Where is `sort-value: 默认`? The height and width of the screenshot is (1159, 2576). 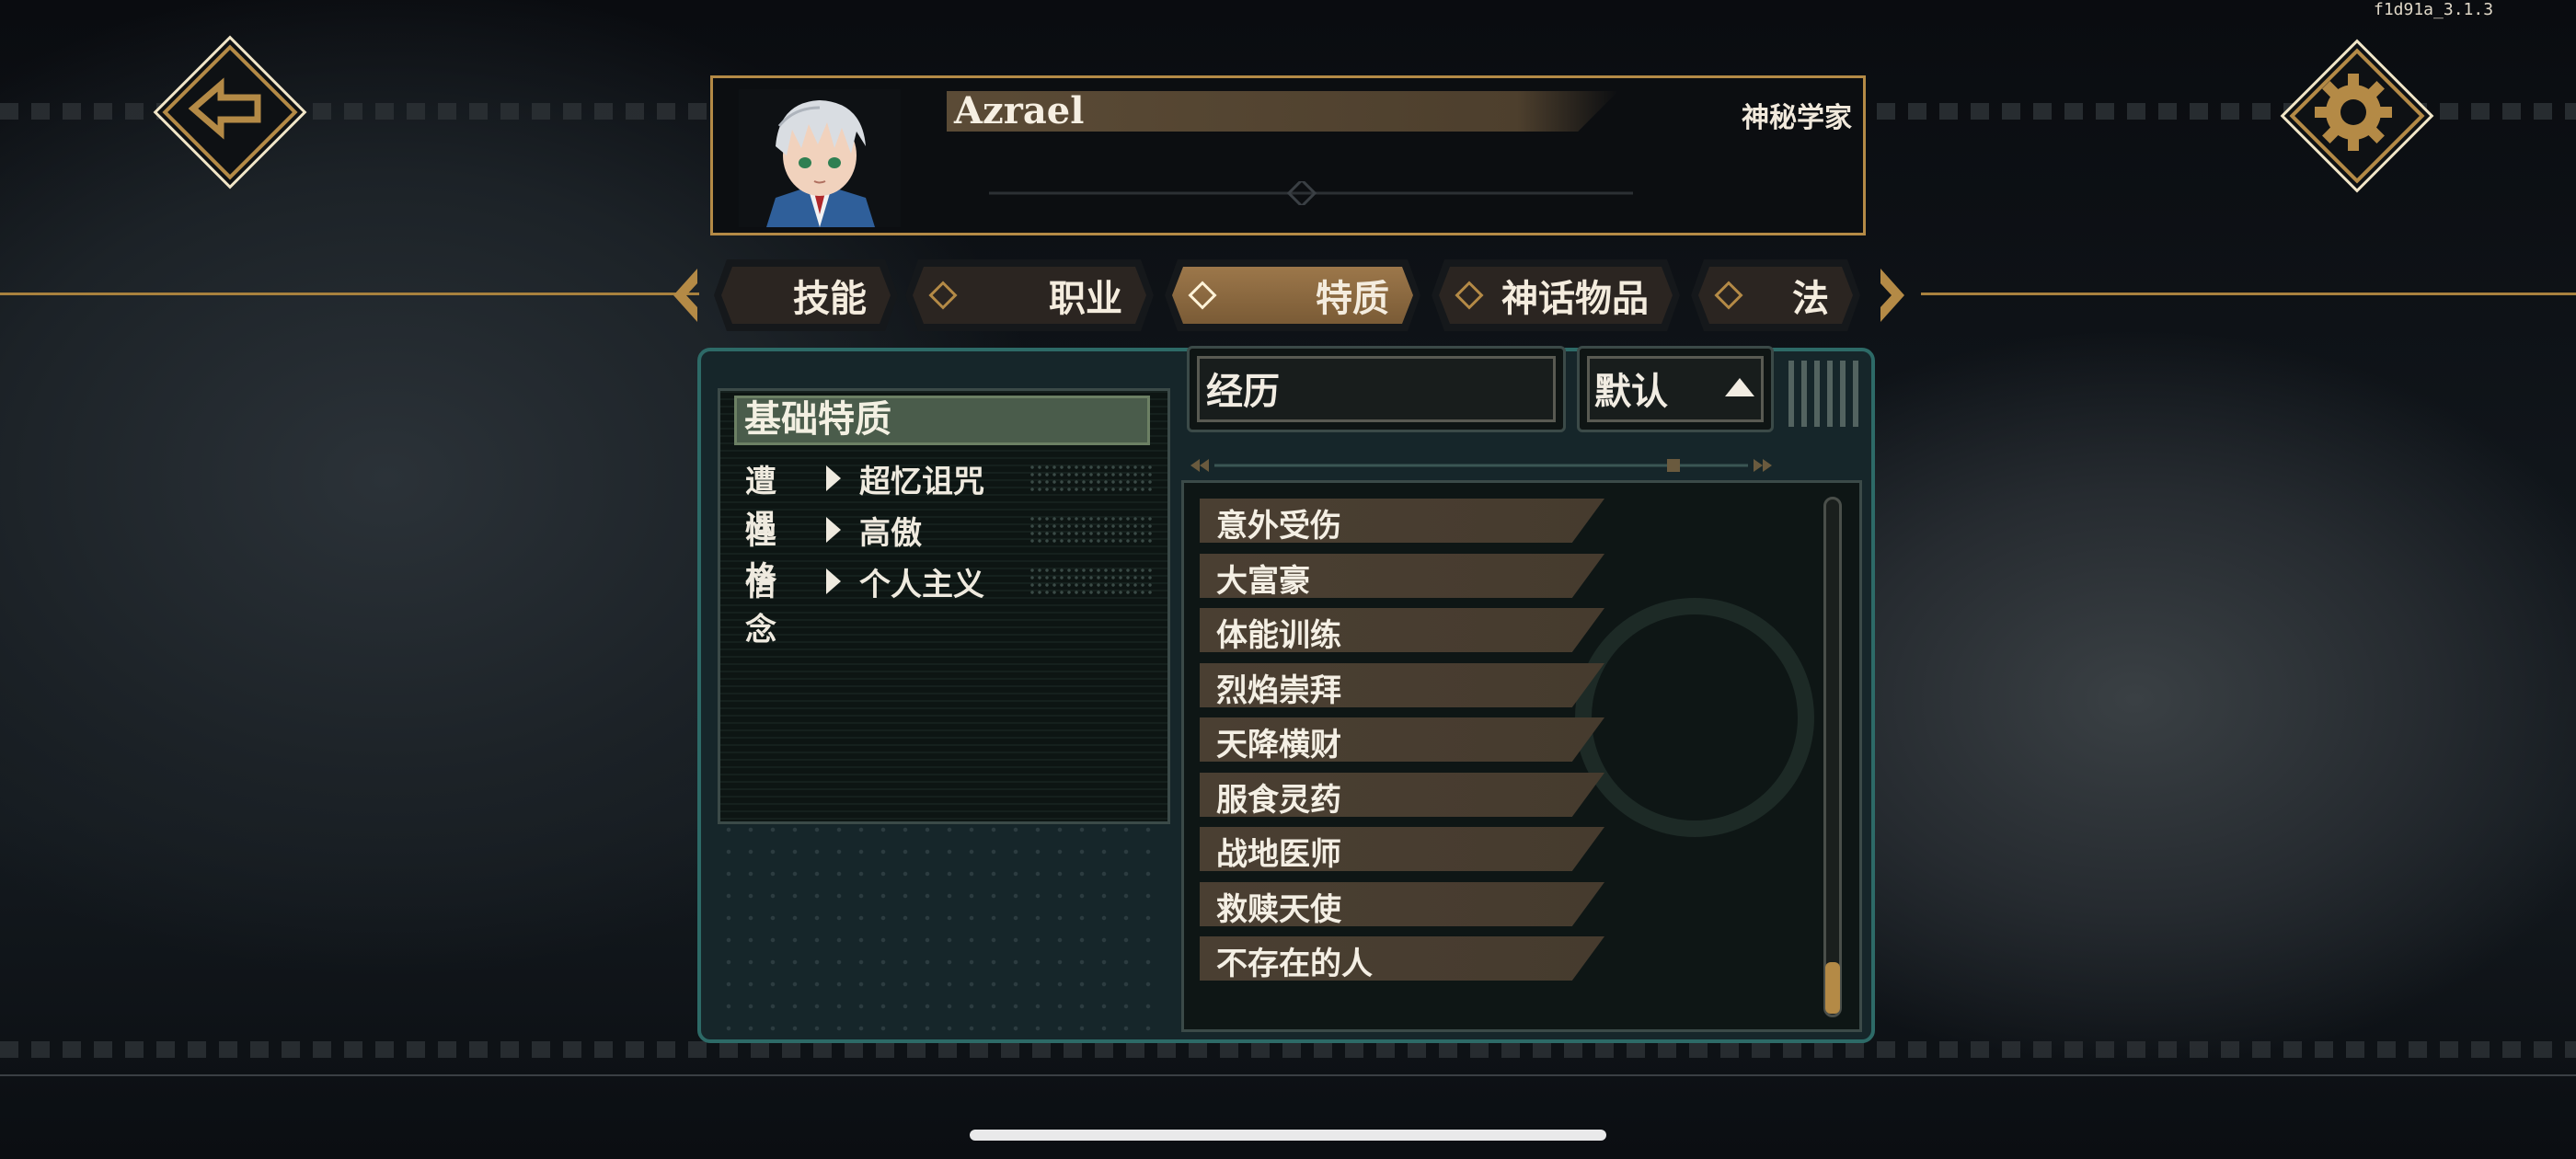 sort-value: 默认 is located at coordinates (1631, 391).